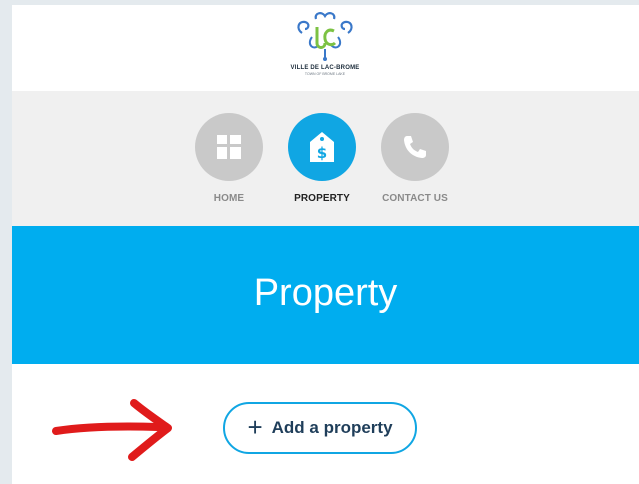 The width and height of the screenshot is (639, 484). I want to click on logo-title: VILLE DE LAC-BROME, so click(325, 68).